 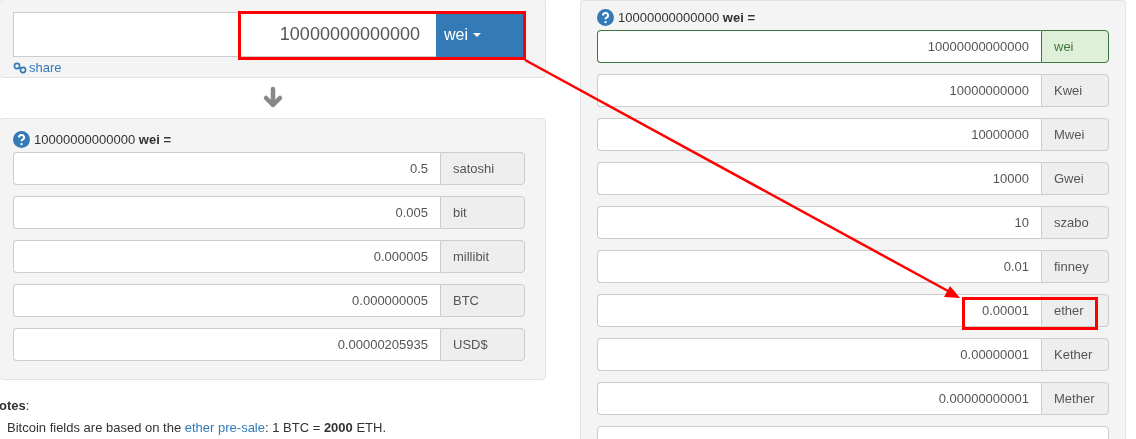 I want to click on unit-label: Mether, so click(x=1075, y=398).